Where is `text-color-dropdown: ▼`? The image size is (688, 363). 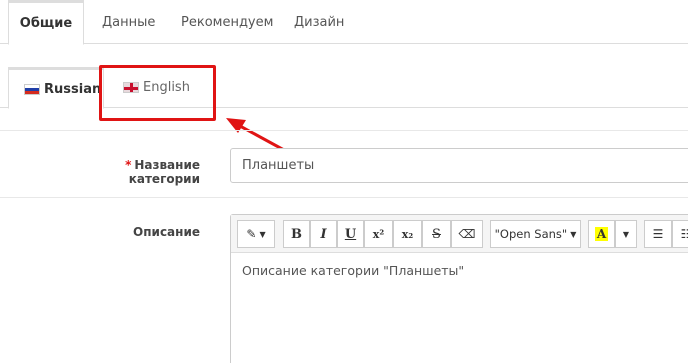 text-color-dropdown: ▼ is located at coordinates (626, 234).